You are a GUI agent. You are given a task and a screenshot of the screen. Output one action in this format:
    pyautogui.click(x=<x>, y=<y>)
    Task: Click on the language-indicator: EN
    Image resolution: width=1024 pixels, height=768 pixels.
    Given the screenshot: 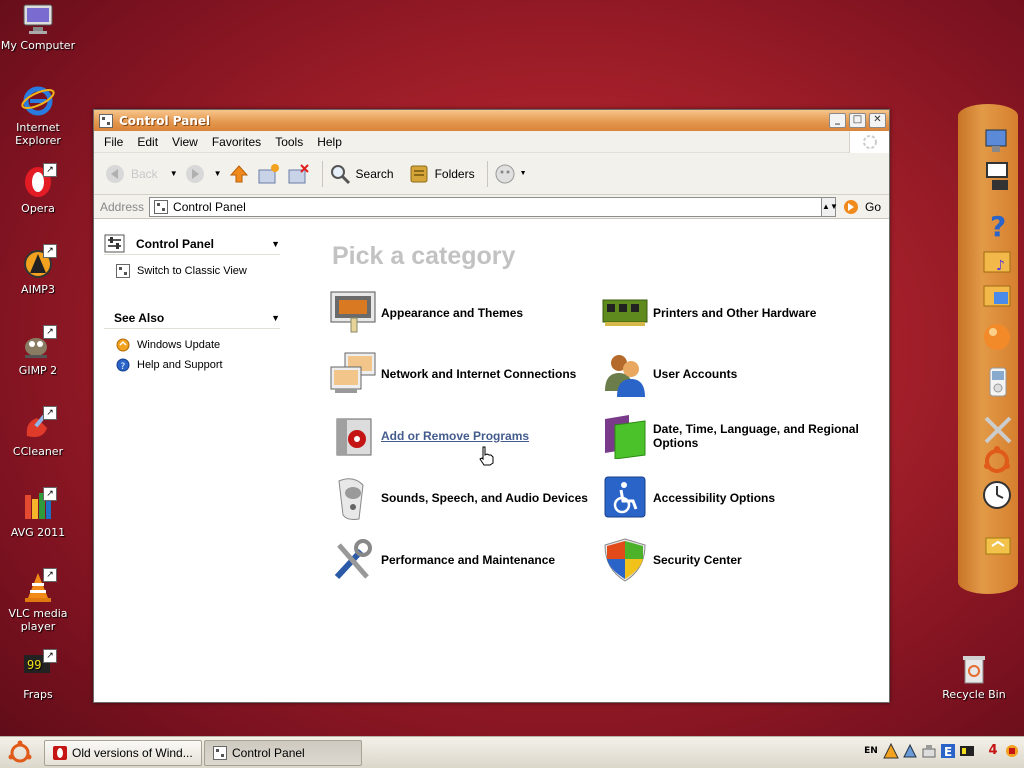 What is the action you would take?
    pyautogui.click(x=871, y=751)
    